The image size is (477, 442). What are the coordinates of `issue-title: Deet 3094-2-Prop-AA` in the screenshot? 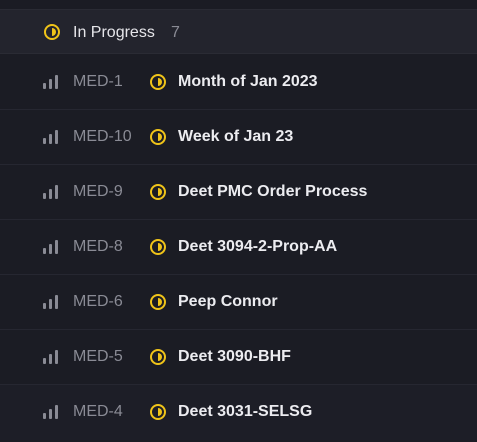 It's located at (258, 246).